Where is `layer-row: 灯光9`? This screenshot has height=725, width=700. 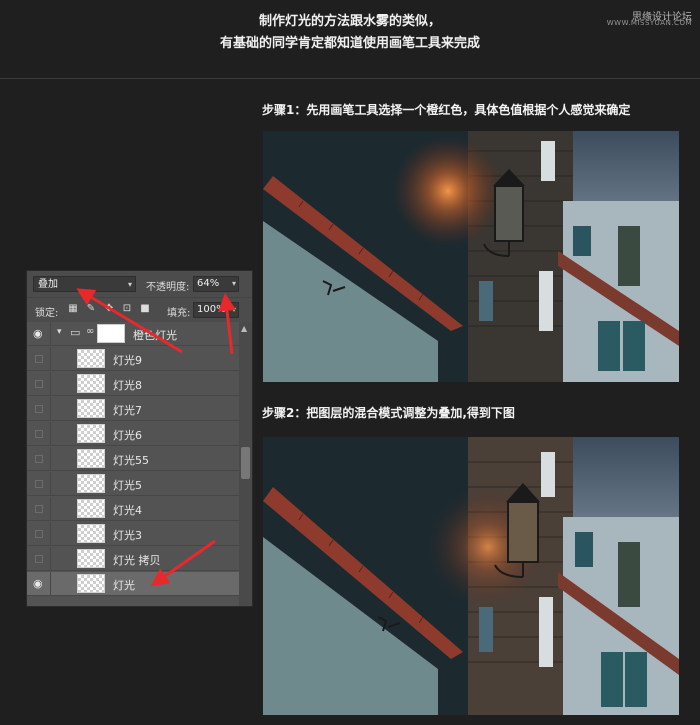
layer-row: 灯光9 is located at coordinates (133, 359).